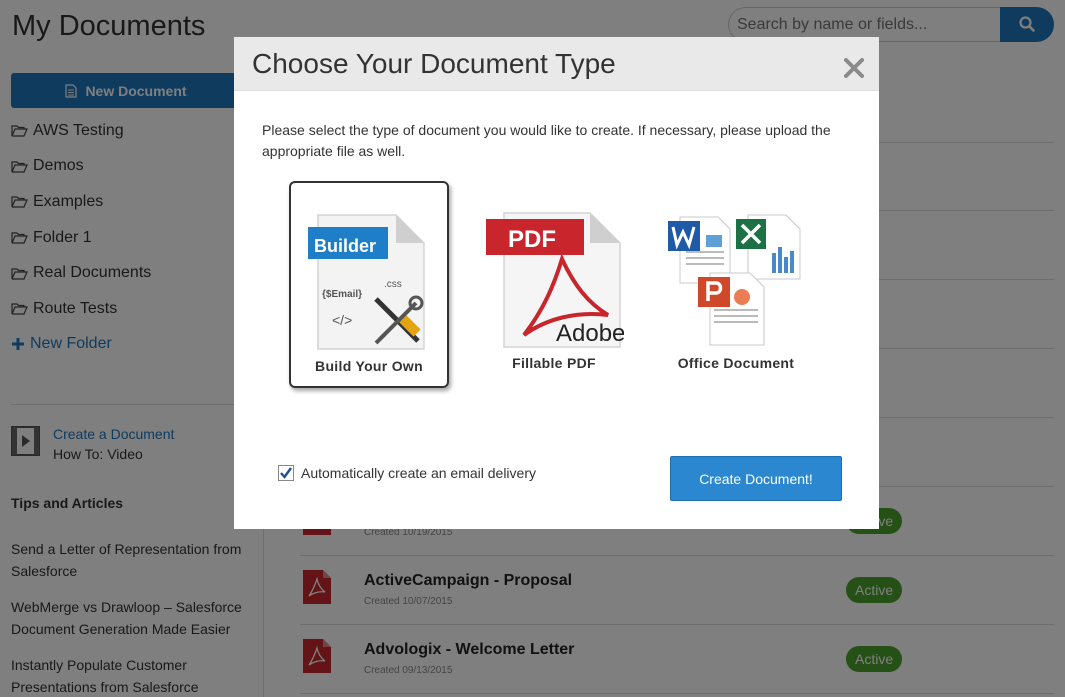  What do you see at coordinates (393, 284) in the screenshot?
I see `css-snippet: .css` at bounding box center [393, 284].